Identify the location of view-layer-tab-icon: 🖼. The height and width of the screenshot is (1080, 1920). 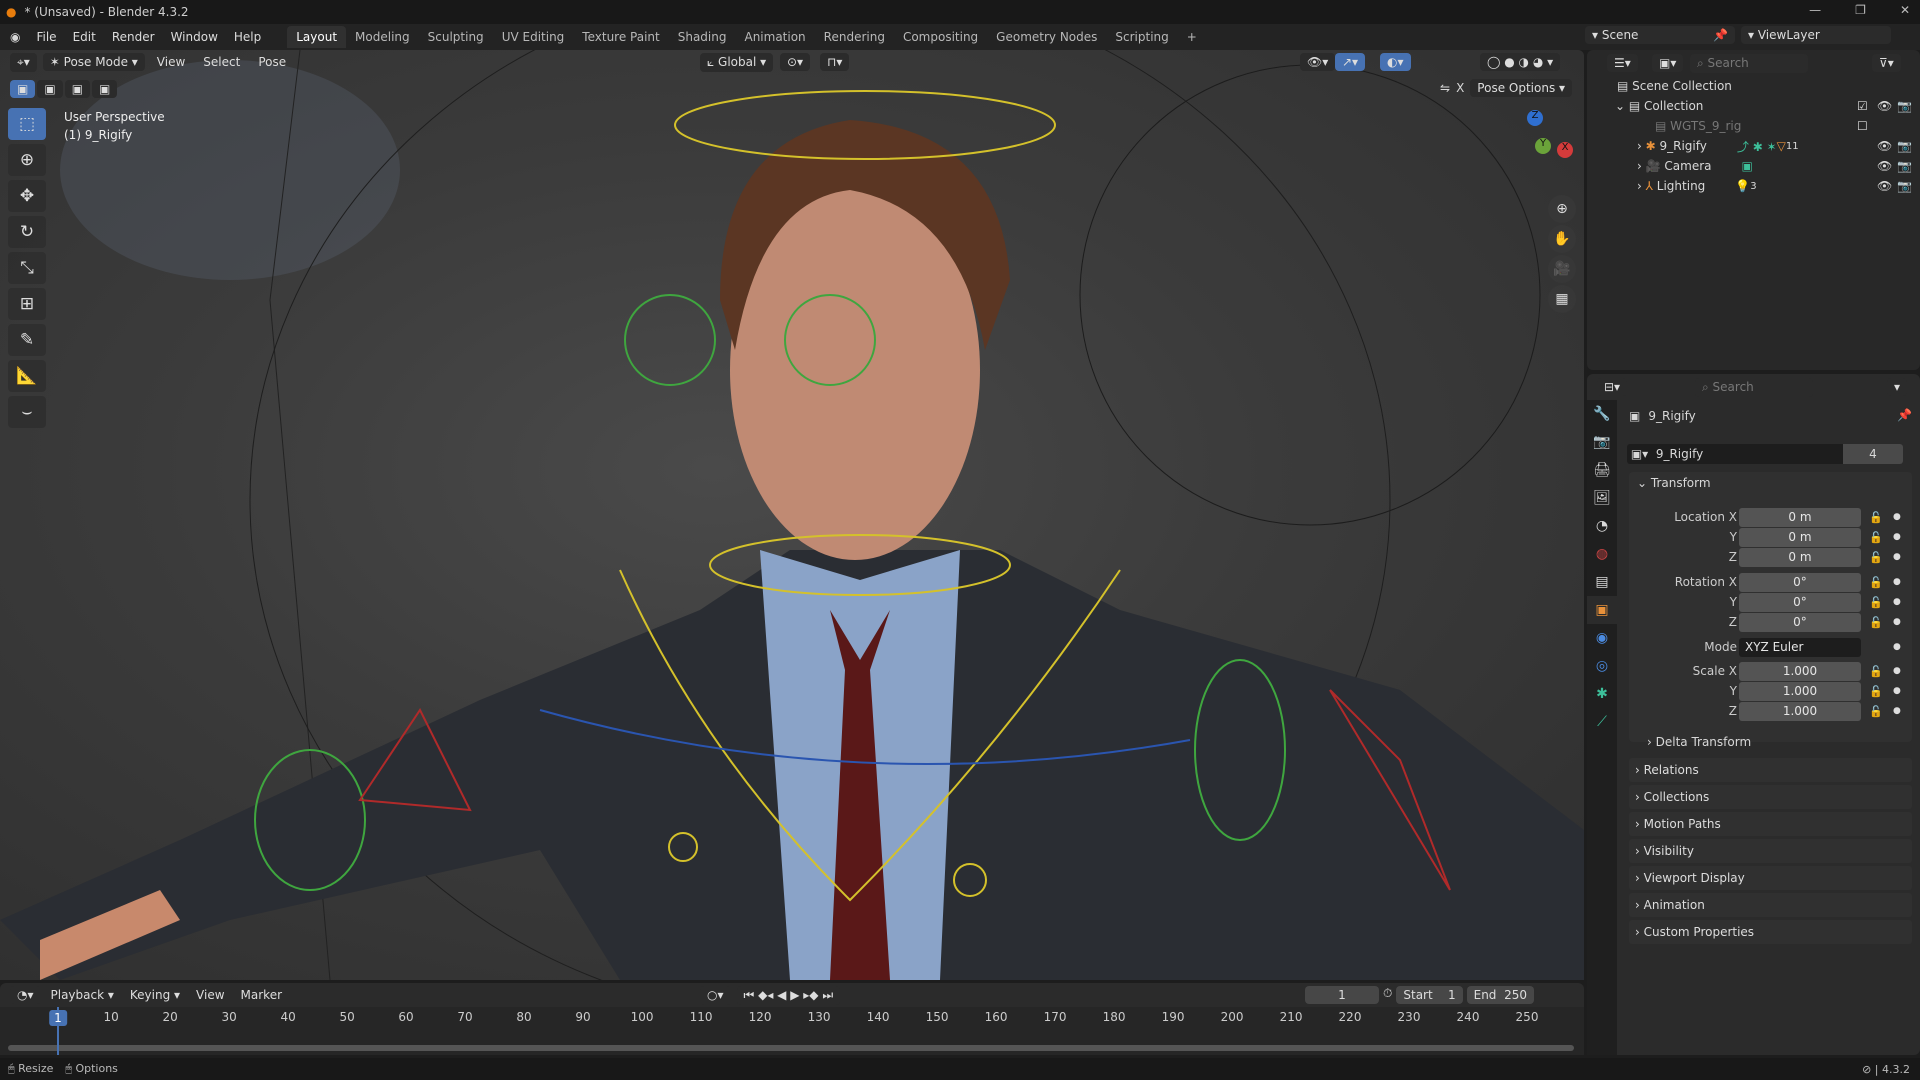
(1602, 498).